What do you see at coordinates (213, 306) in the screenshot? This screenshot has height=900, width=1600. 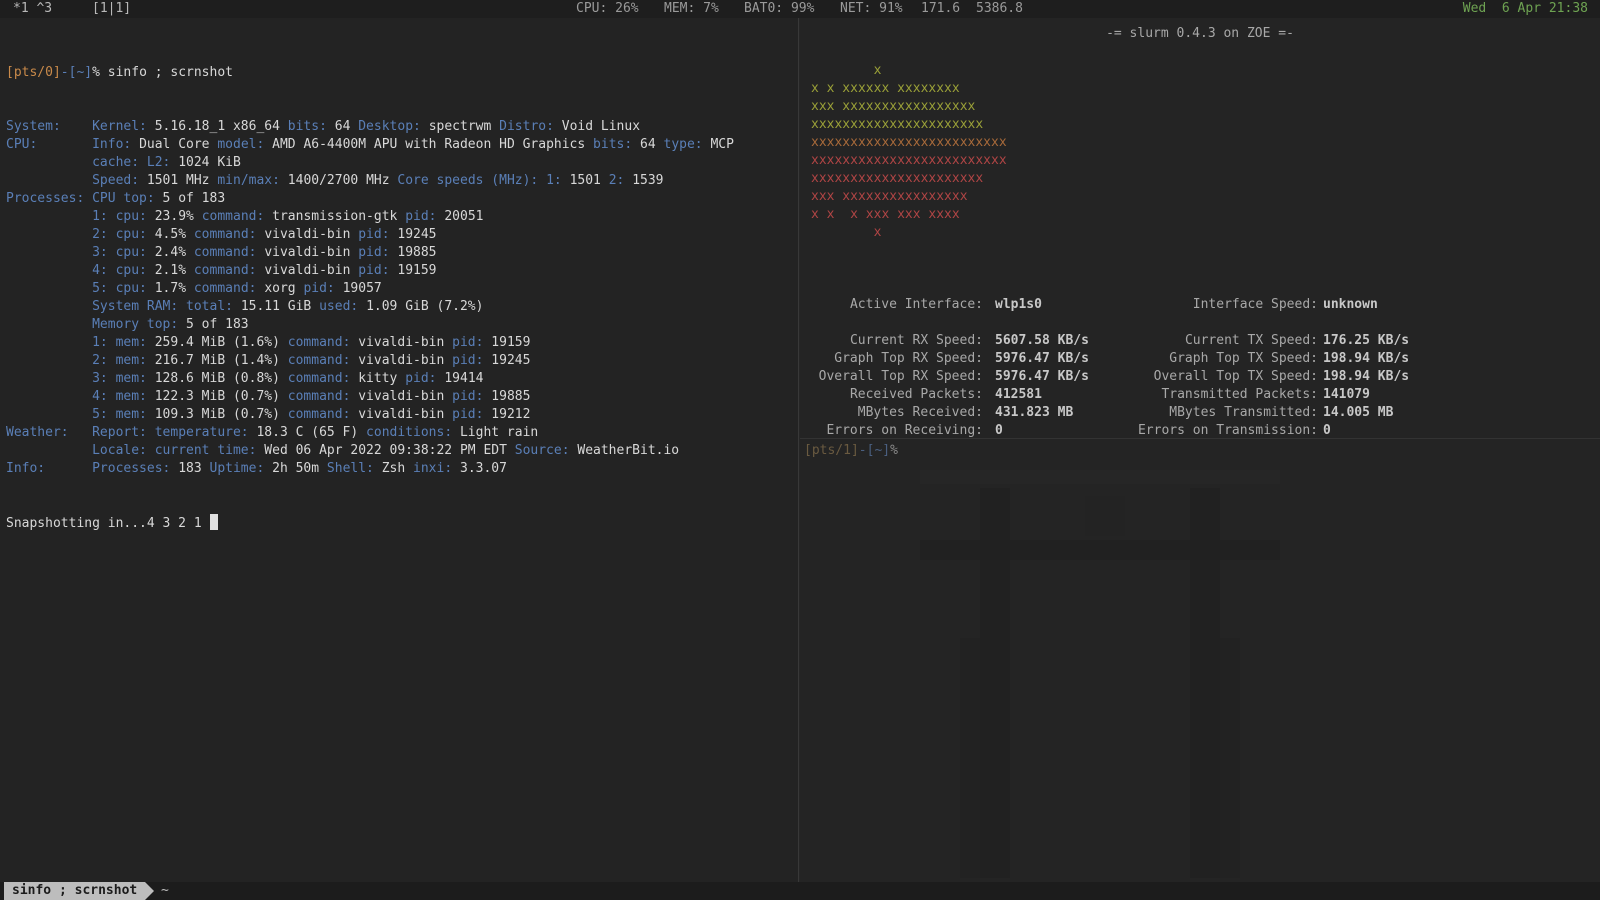 I see `field-label: total:` at bounding box center [213, 306].